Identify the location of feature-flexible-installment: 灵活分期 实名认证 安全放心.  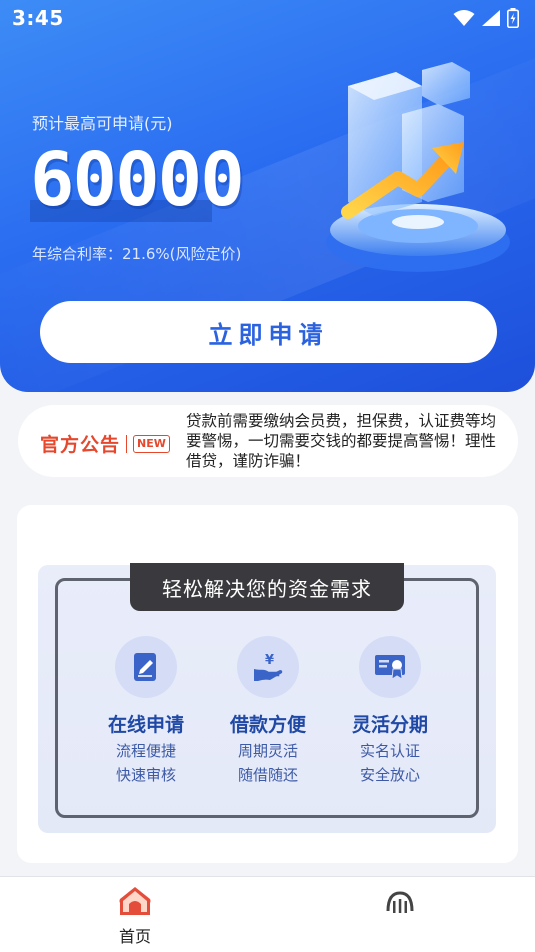
(390, 710).